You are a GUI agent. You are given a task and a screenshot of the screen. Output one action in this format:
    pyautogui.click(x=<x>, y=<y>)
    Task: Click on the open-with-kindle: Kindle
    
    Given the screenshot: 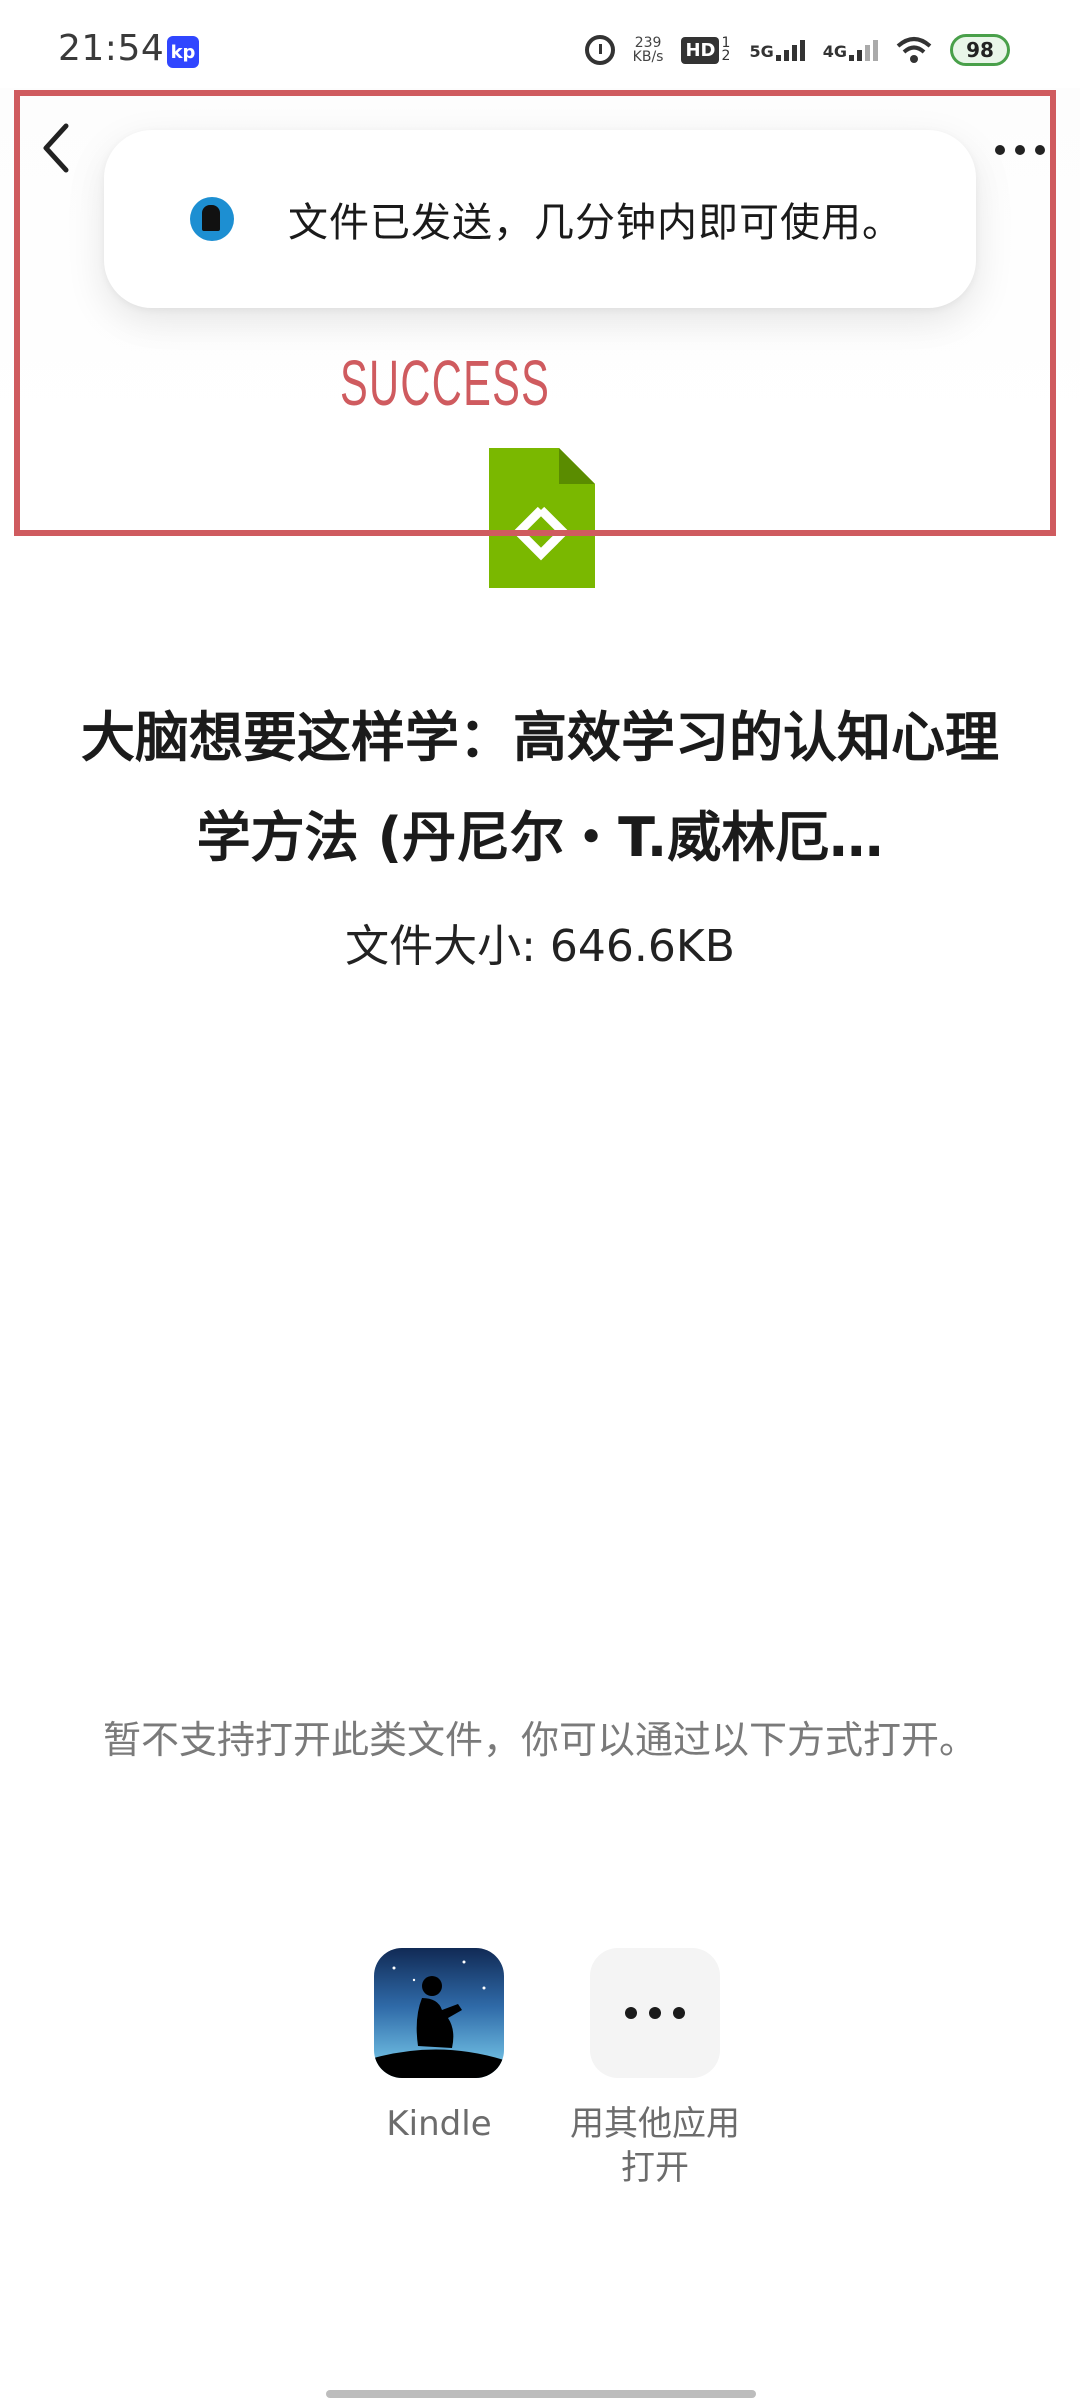 What is the action you would take?
    pyautogui.click(x=439, y=2047)
    